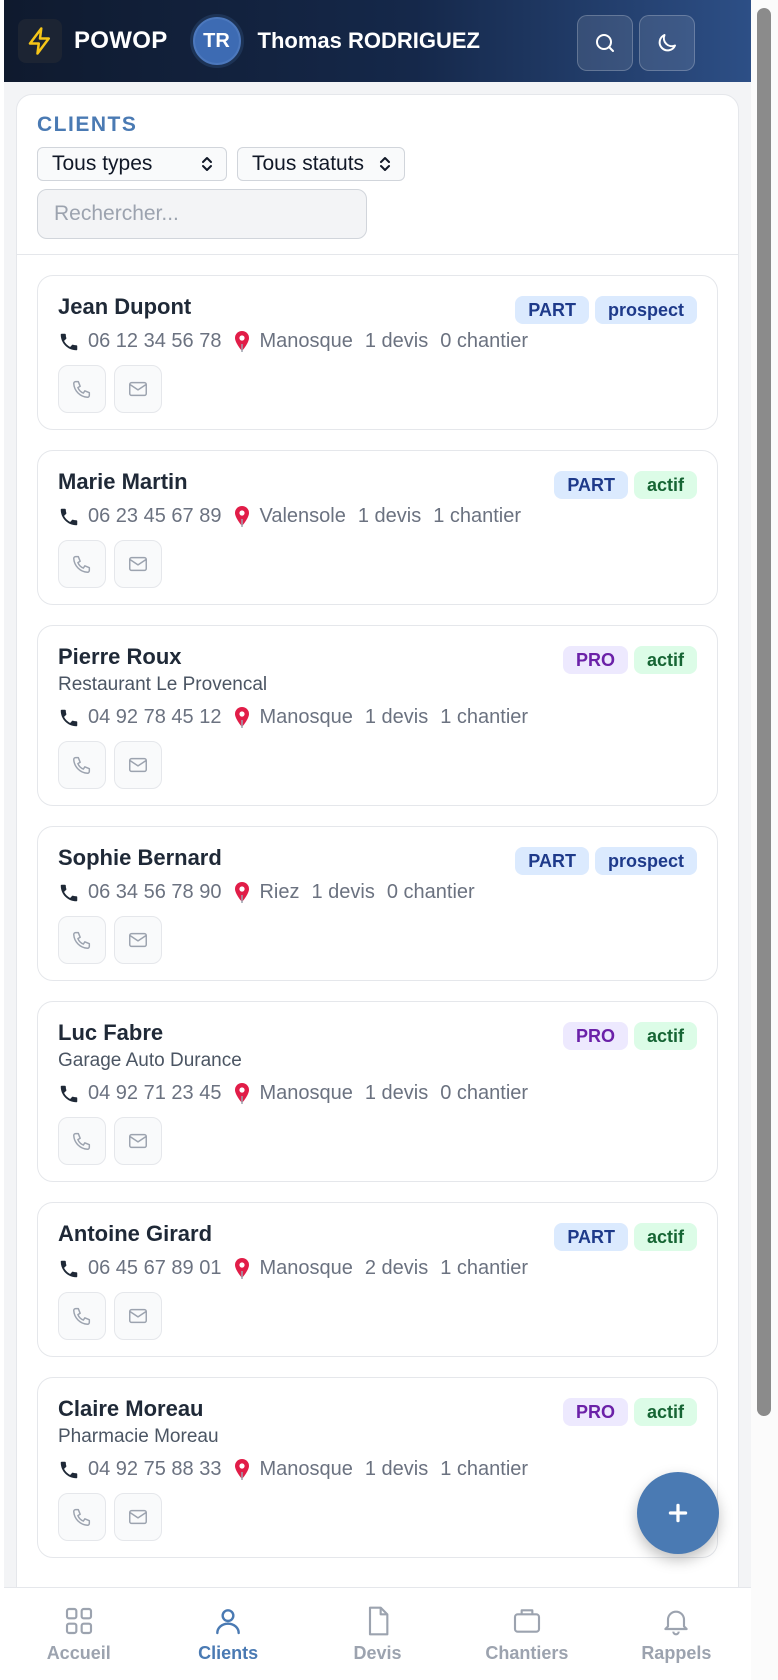 This screenshot has width=778, height=1680. I want to click on brand-name: POWOP, so click(121, 40).